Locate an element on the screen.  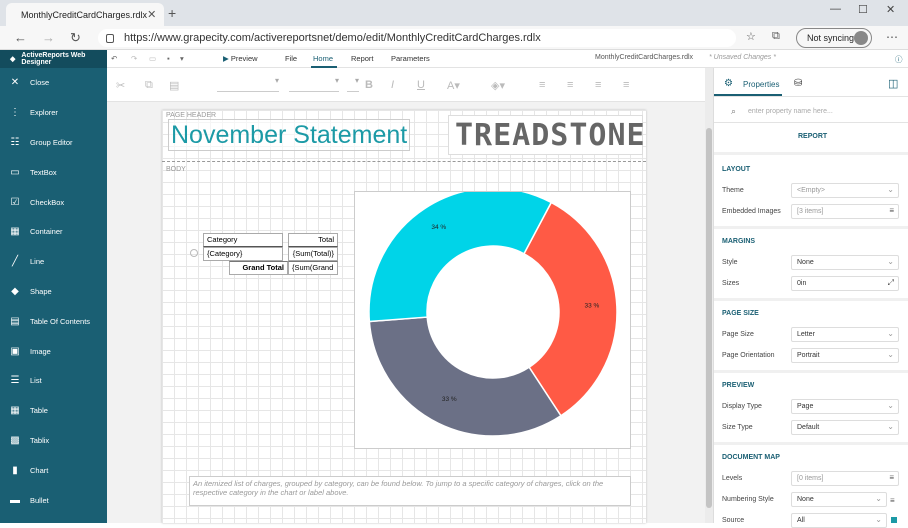
donut-slice-gray is located at coordinates (465, 376).